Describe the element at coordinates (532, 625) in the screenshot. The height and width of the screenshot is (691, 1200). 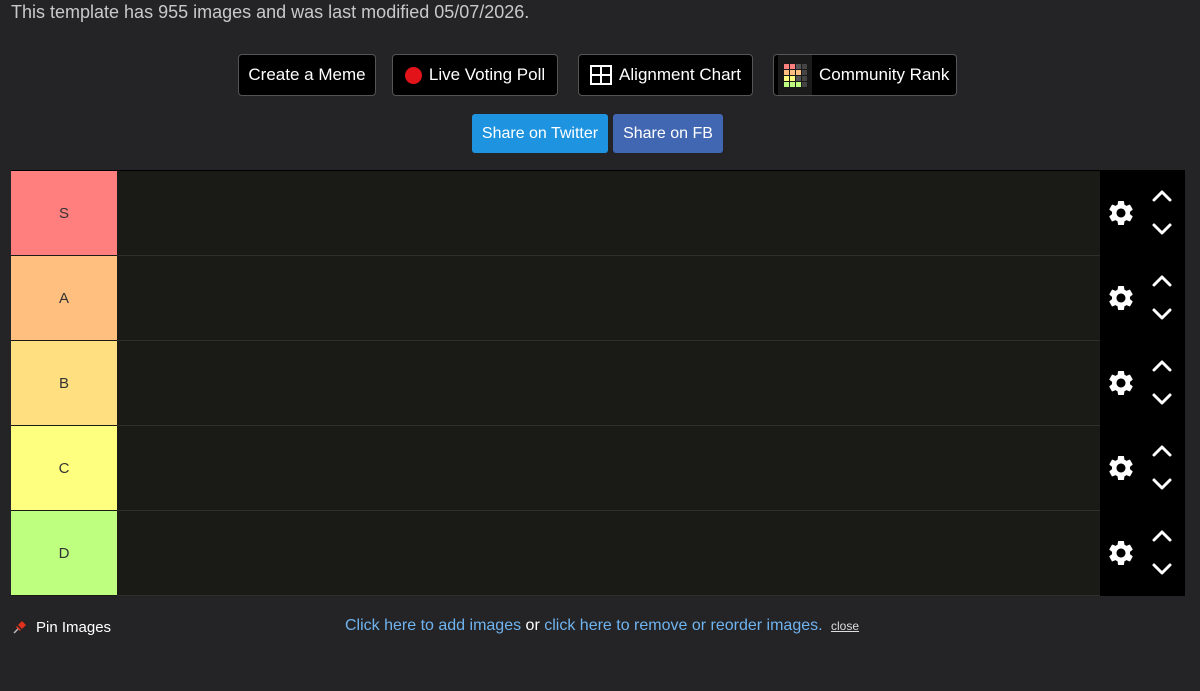
I see `or-text: or` at that location.